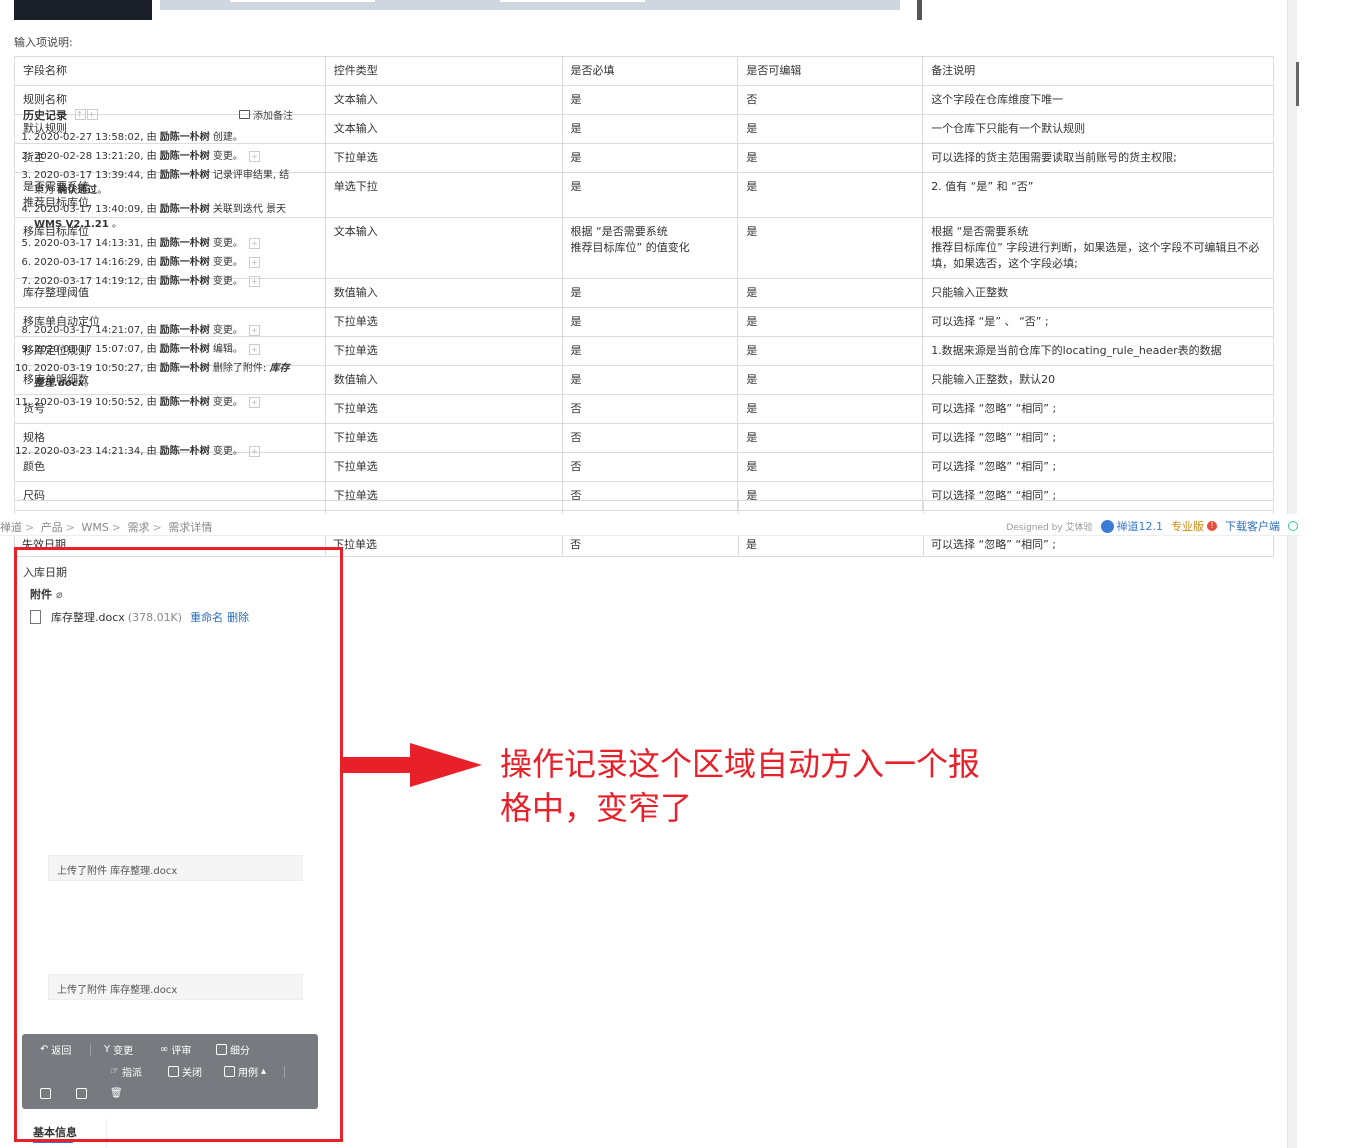  I want to click on collapse-icon: ↑, so click(80, 114).